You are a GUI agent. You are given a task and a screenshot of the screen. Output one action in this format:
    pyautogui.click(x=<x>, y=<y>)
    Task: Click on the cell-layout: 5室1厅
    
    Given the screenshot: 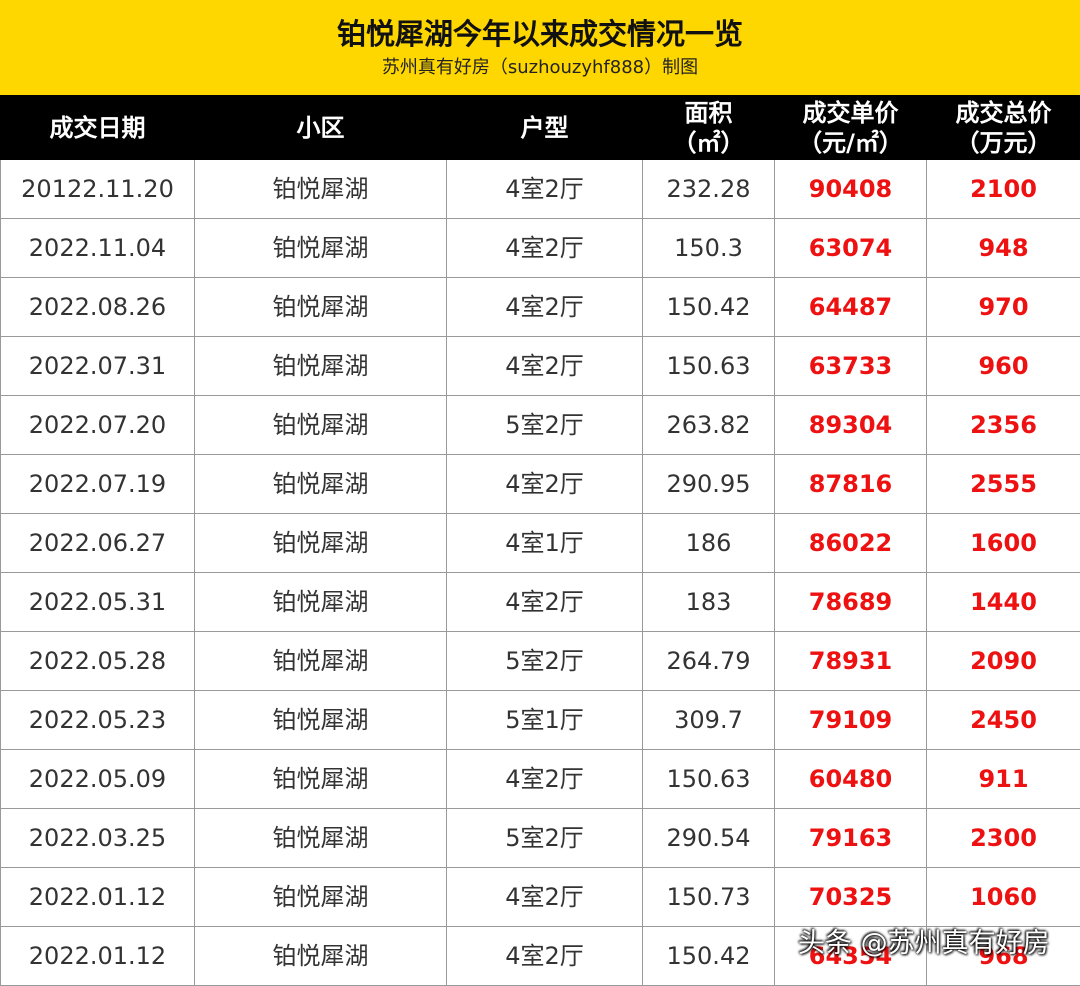 What is the action you would take?
    pyautogui.click(x=545, y=720)
    